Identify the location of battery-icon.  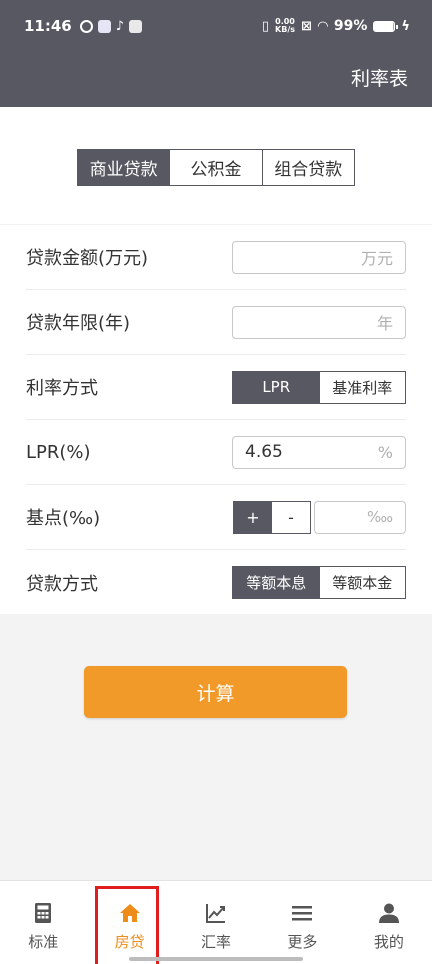
(386, 26).